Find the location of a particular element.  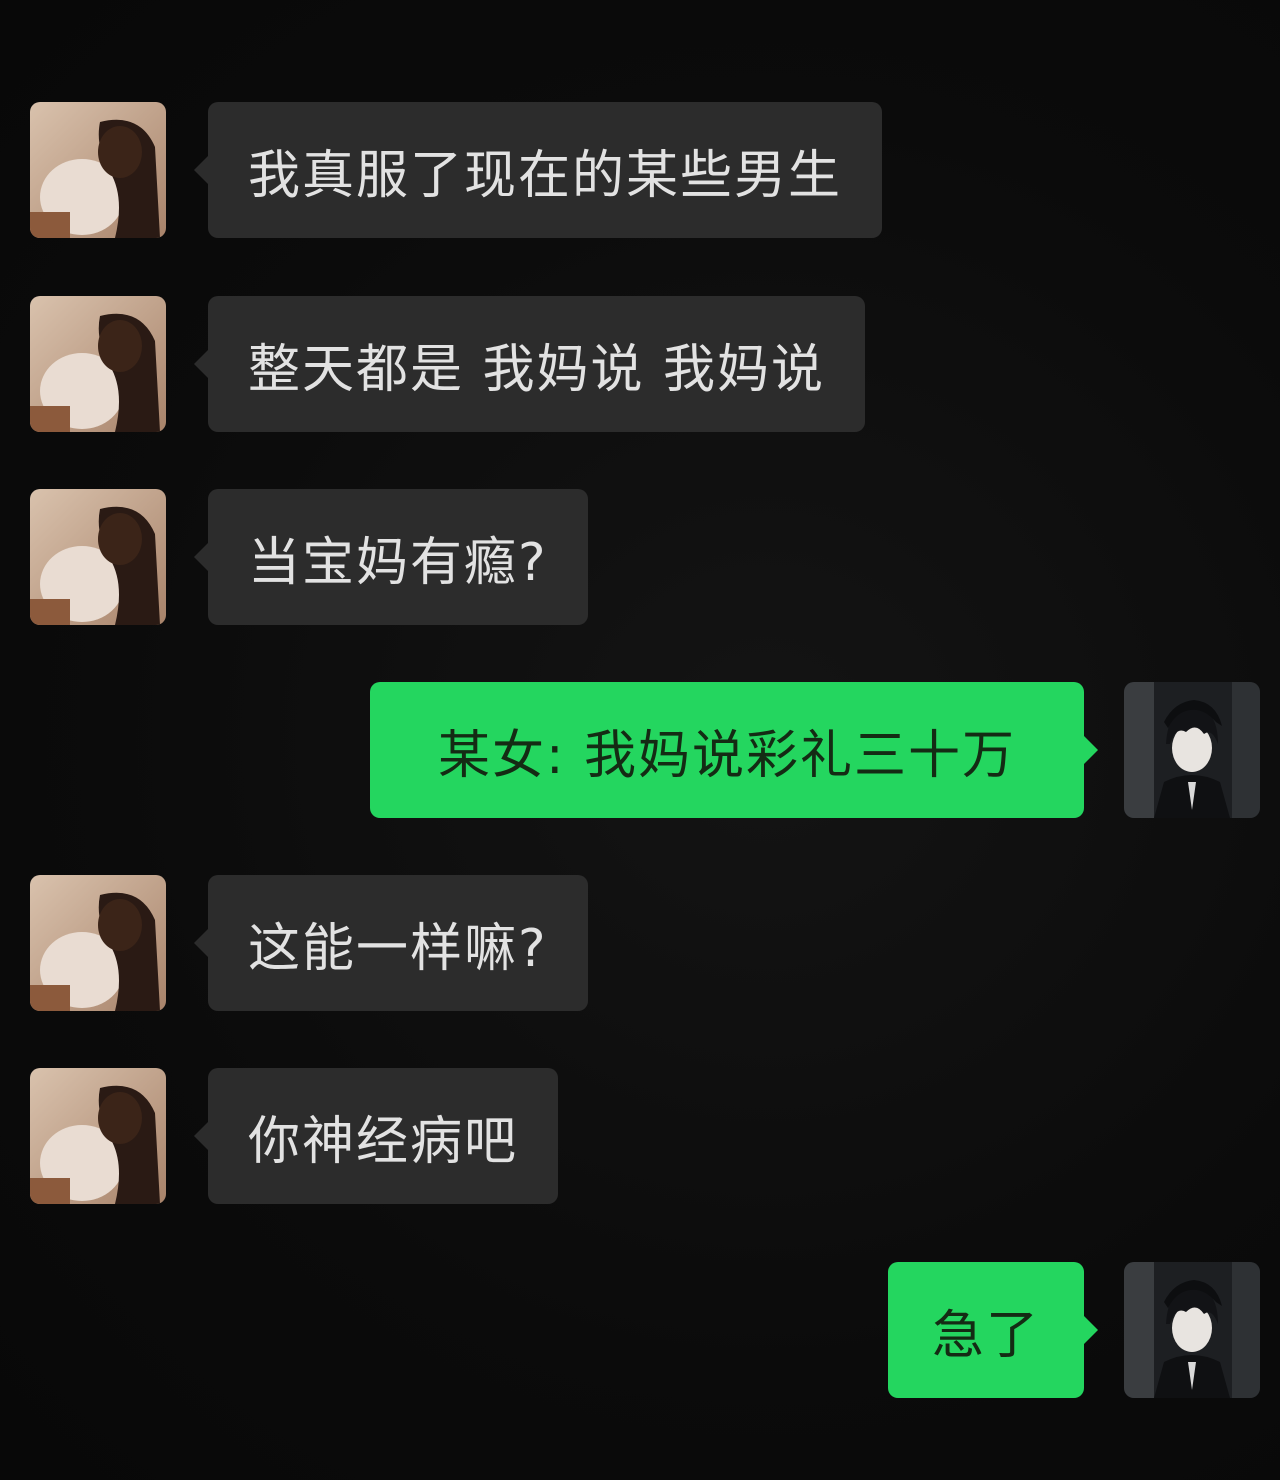

message-text: 你神经病吧 is located at coordinates (383, 1141).